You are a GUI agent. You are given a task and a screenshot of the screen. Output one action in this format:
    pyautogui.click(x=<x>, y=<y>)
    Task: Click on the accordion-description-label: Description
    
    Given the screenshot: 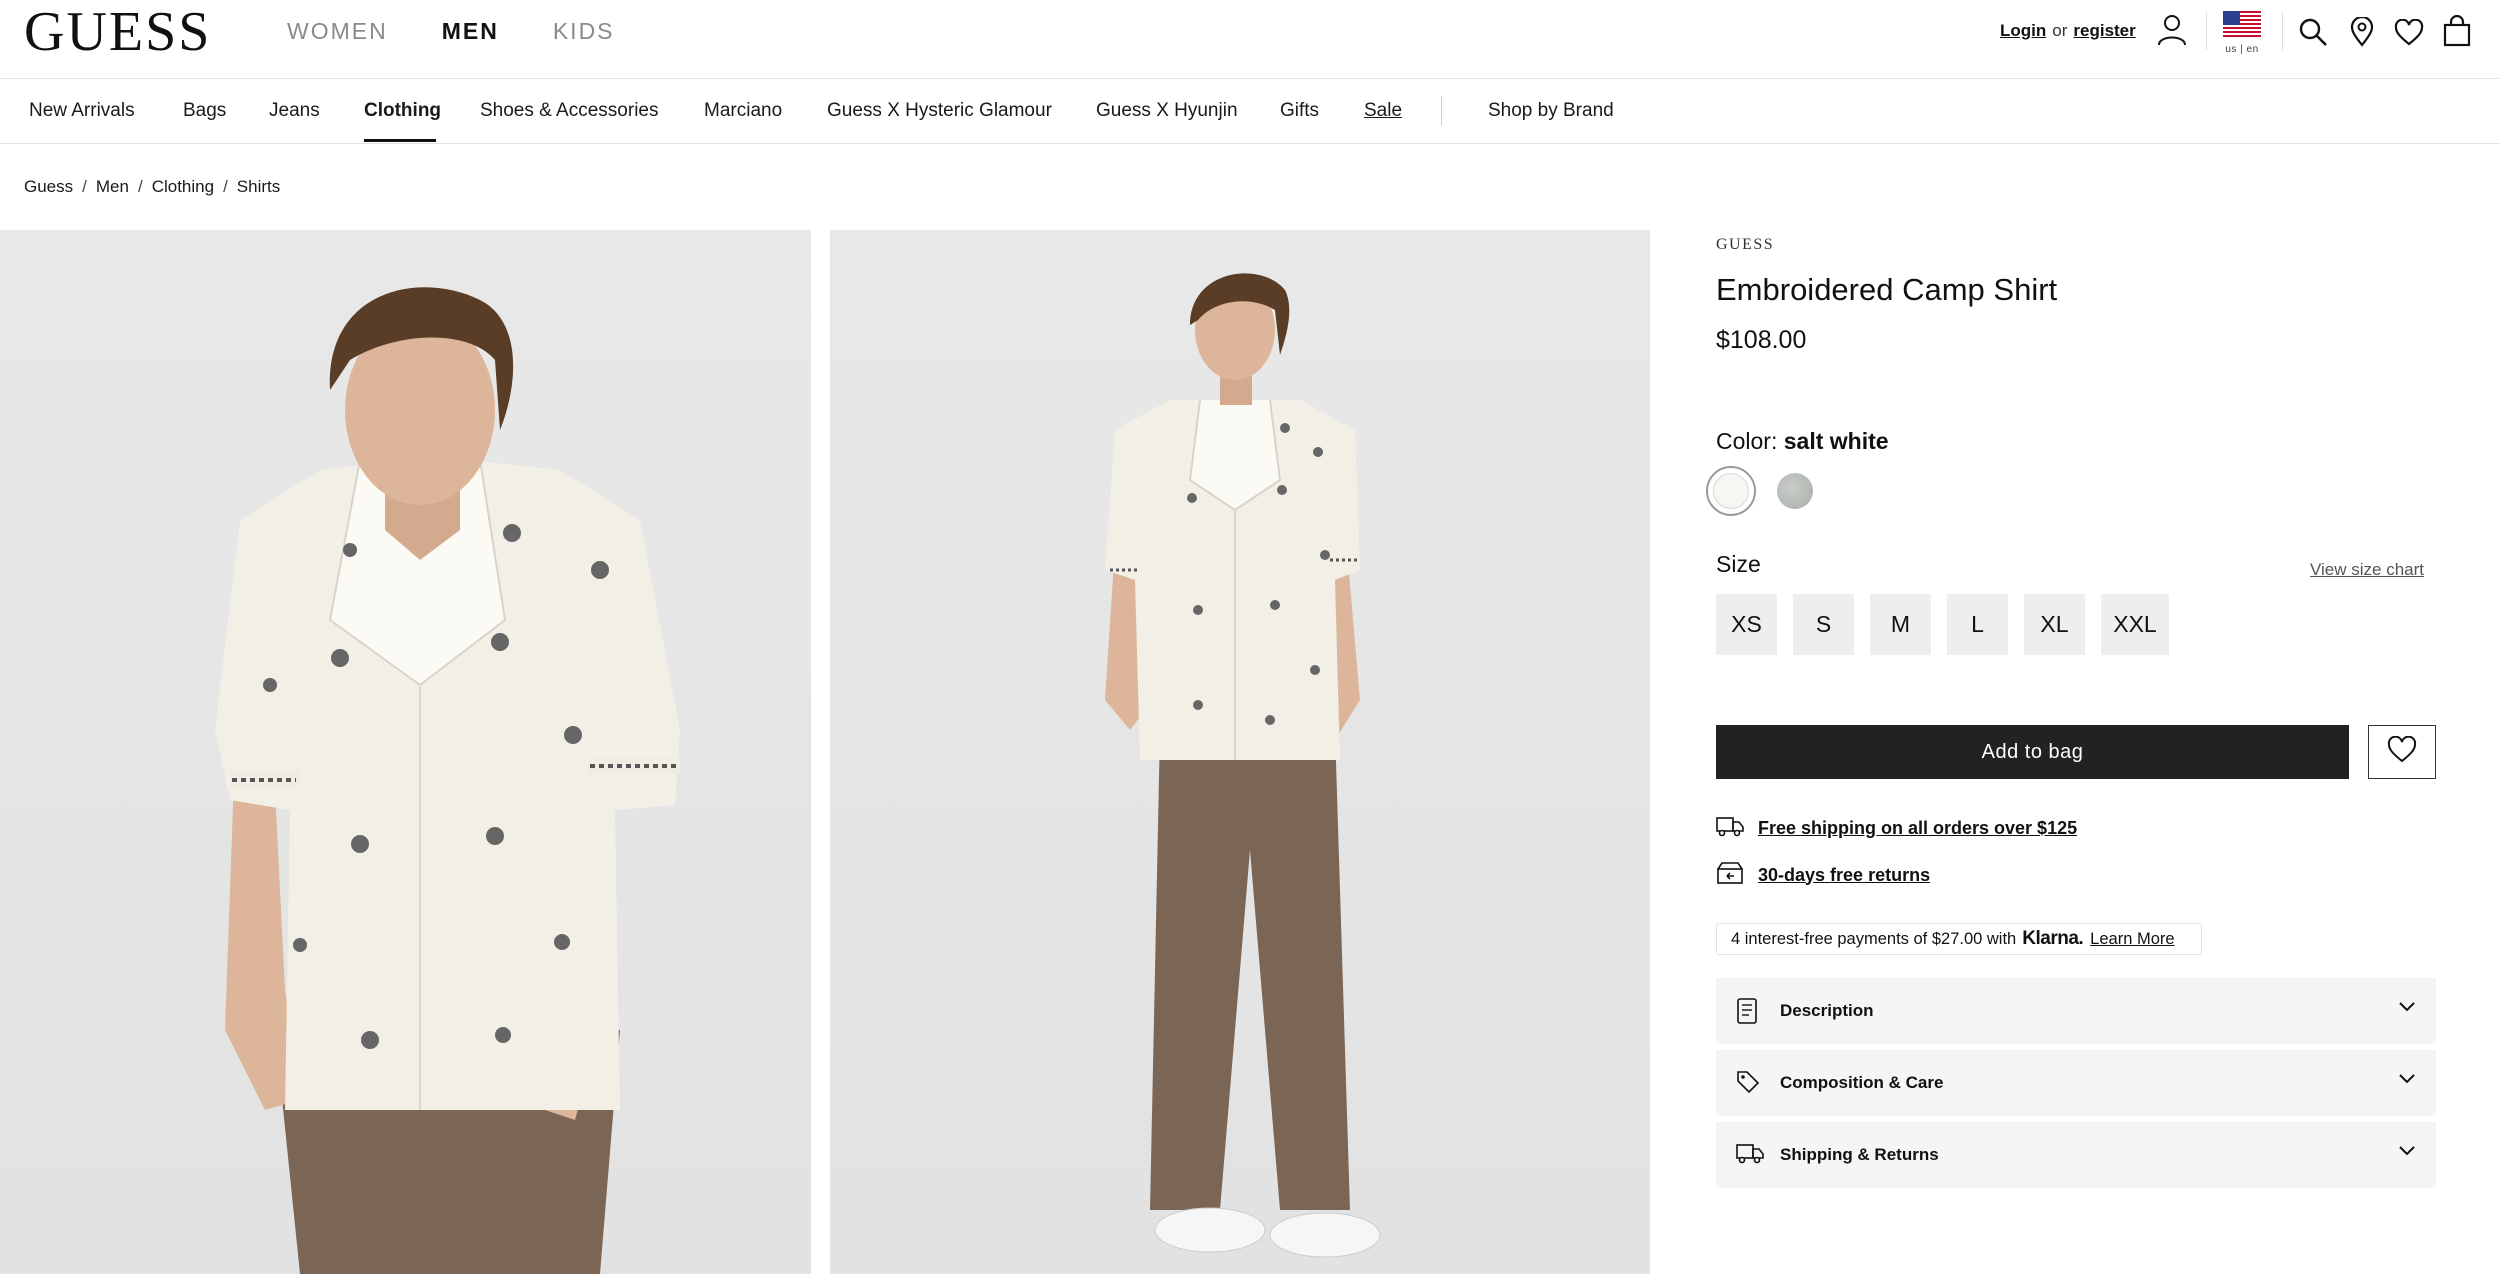 What is the action you would take?
    pyautogui.click(x=1827, y=1010)
    